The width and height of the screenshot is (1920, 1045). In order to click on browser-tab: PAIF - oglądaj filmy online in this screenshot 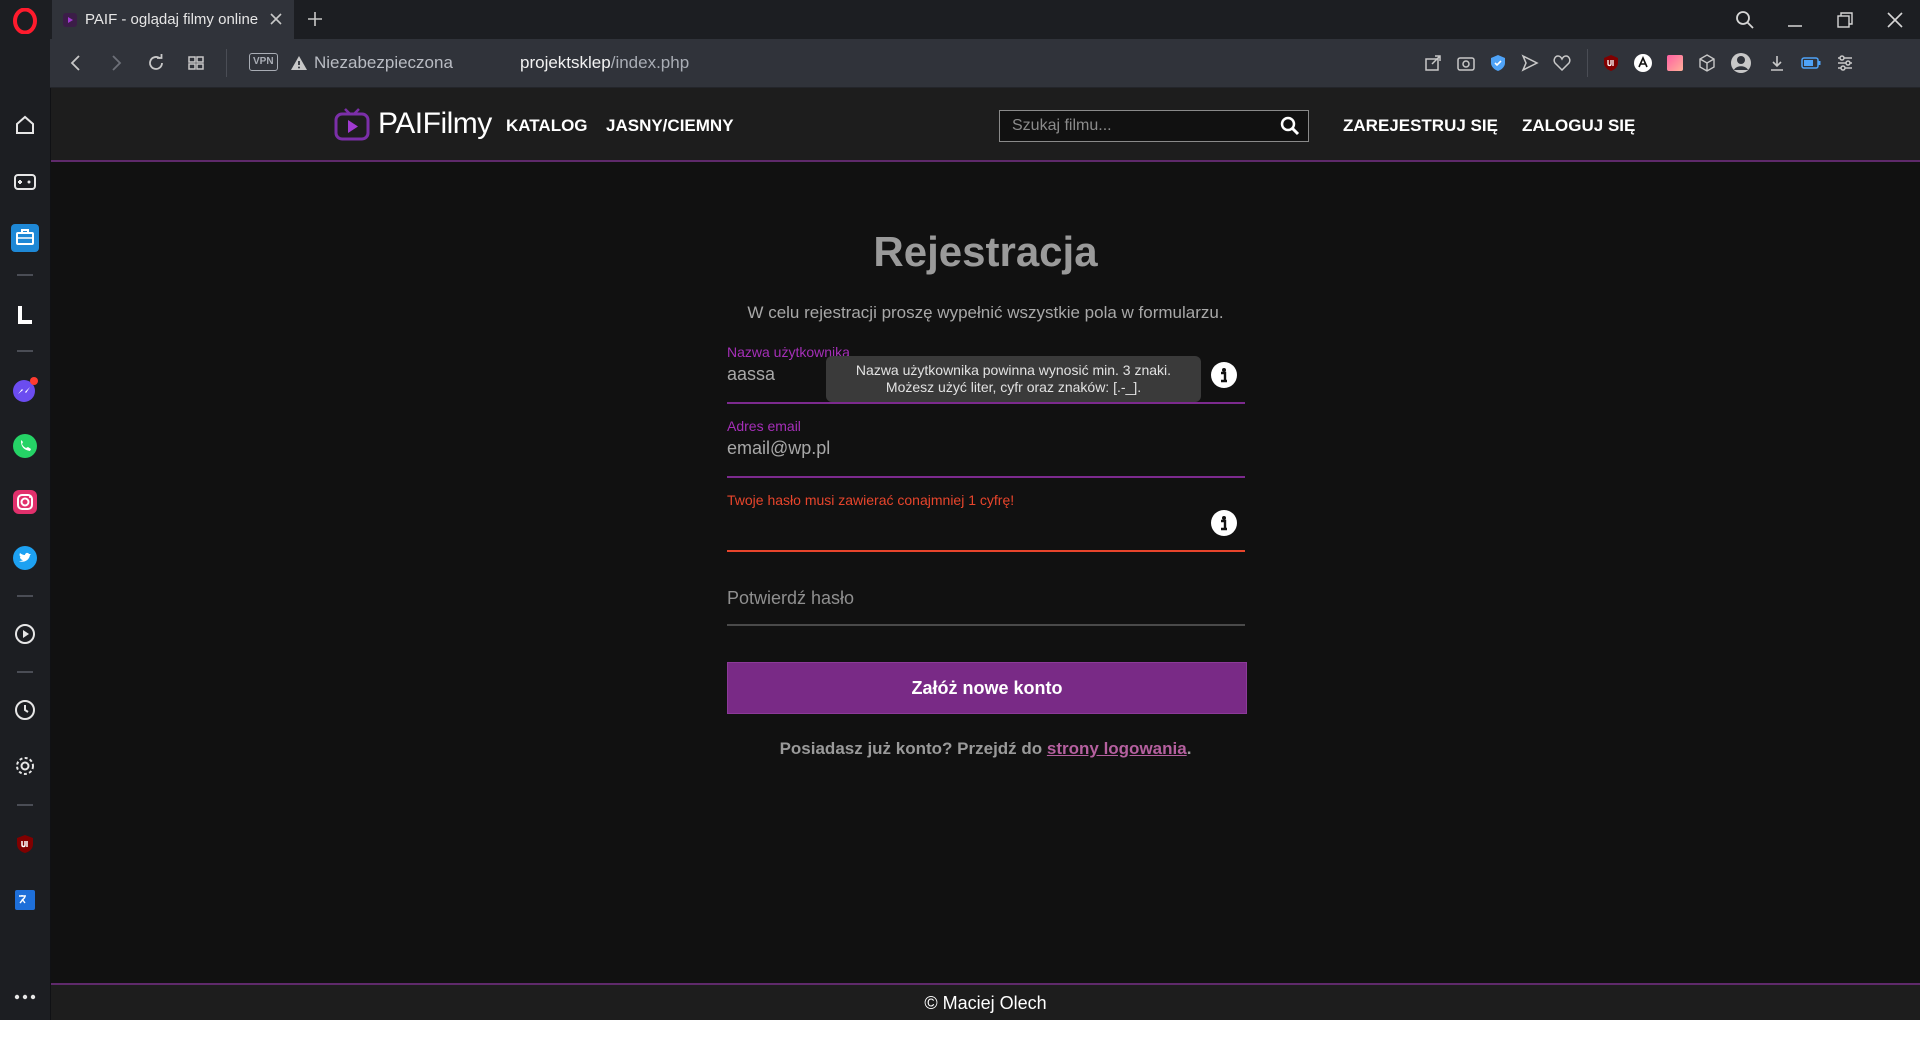, I will do `click(173, 19)`.